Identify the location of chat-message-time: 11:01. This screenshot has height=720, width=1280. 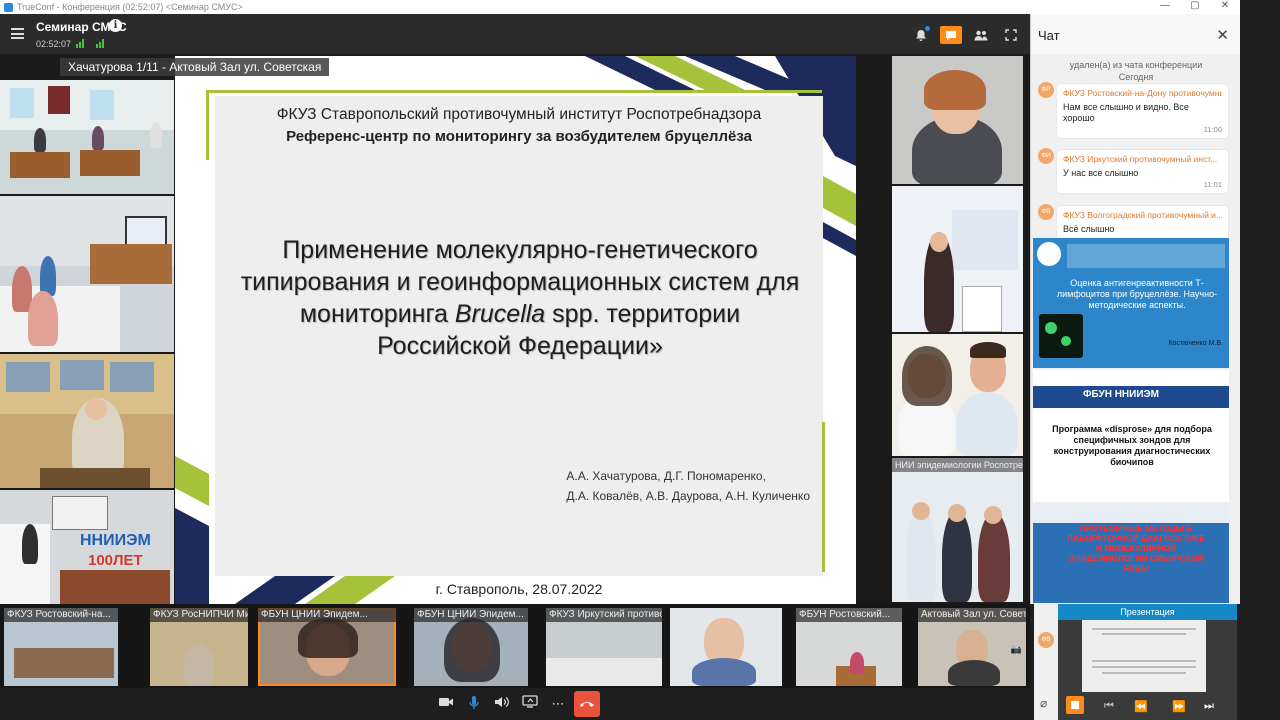
(1212, 184).